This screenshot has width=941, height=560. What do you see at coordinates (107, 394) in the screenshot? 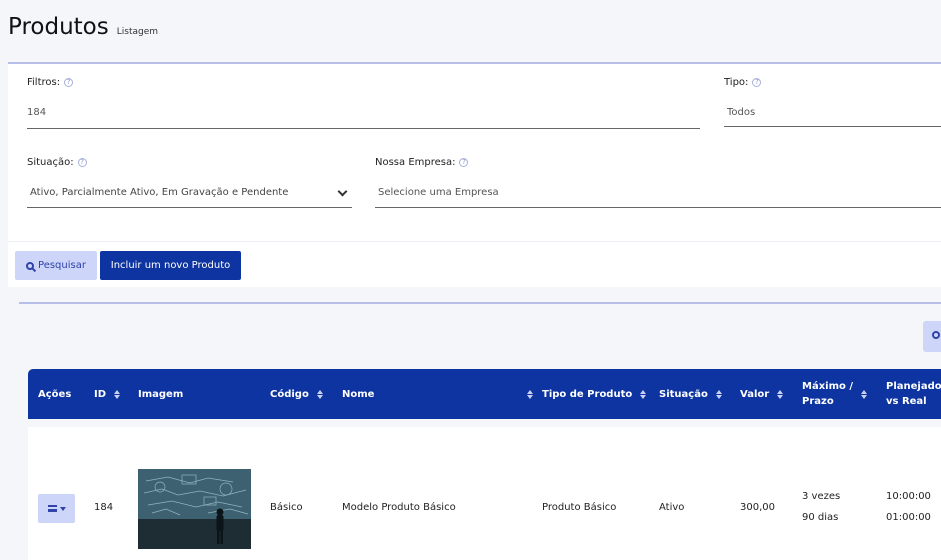
I see `column-id: ID` at bounding box center [107, 394].